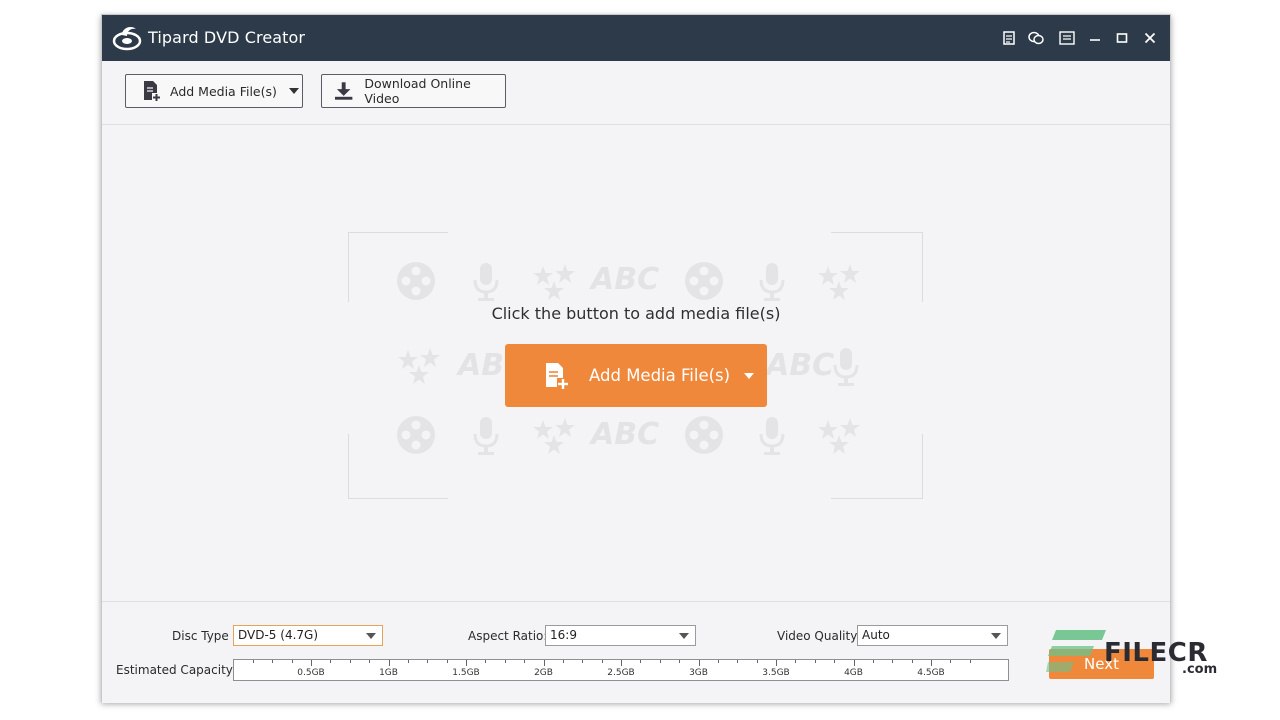  I want to click on download-label: Download Online Video, so click(417, 91).